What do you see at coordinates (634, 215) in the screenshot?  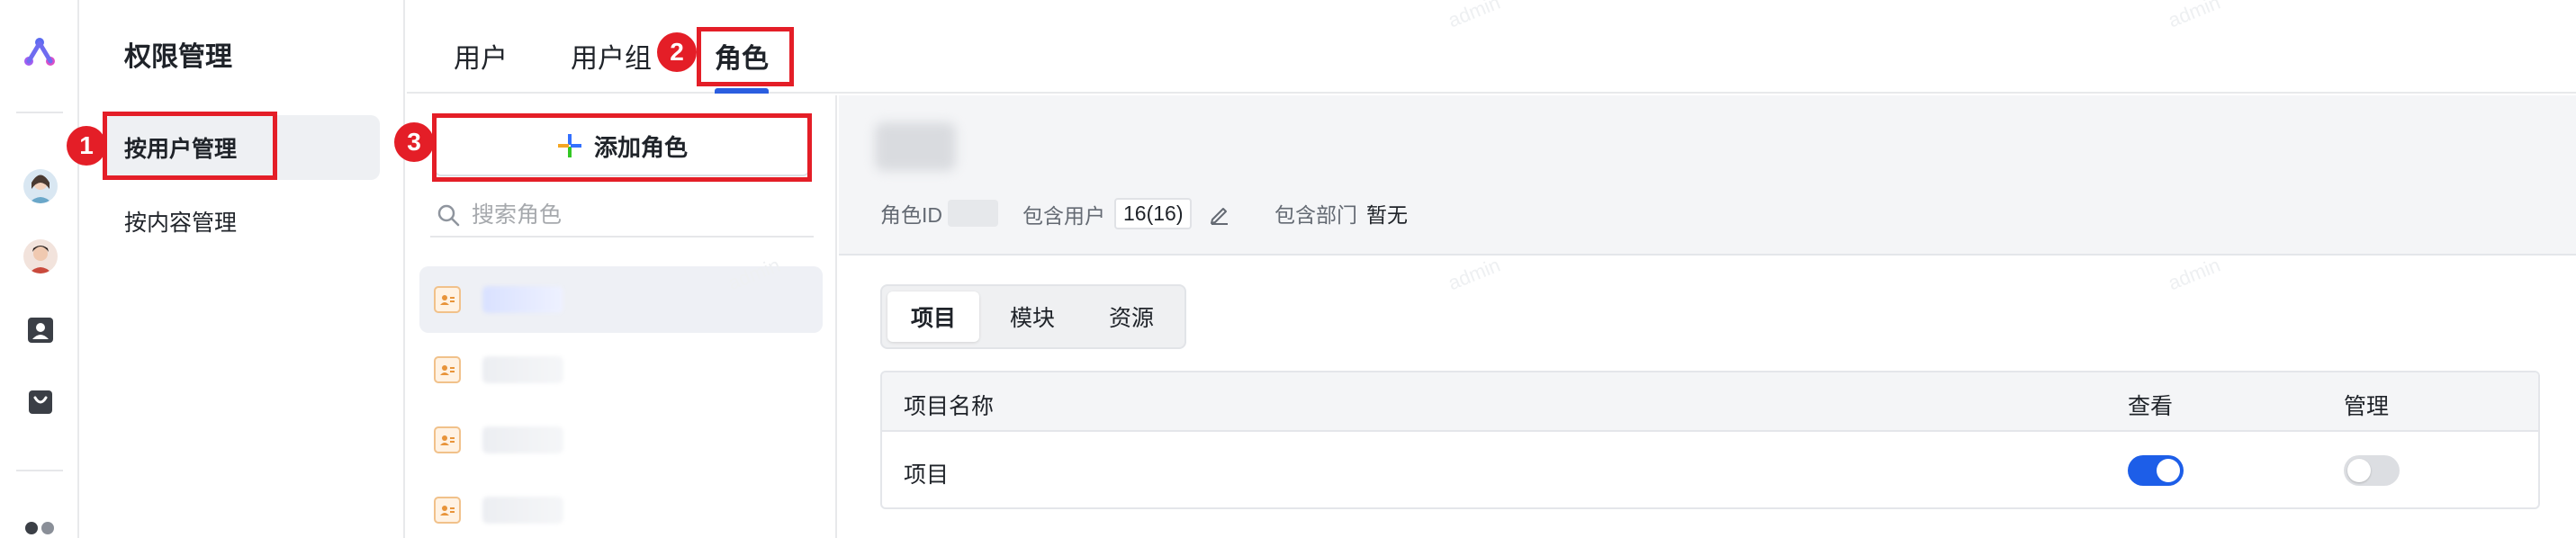 I see `search-input` at bounding box center [634, 215].